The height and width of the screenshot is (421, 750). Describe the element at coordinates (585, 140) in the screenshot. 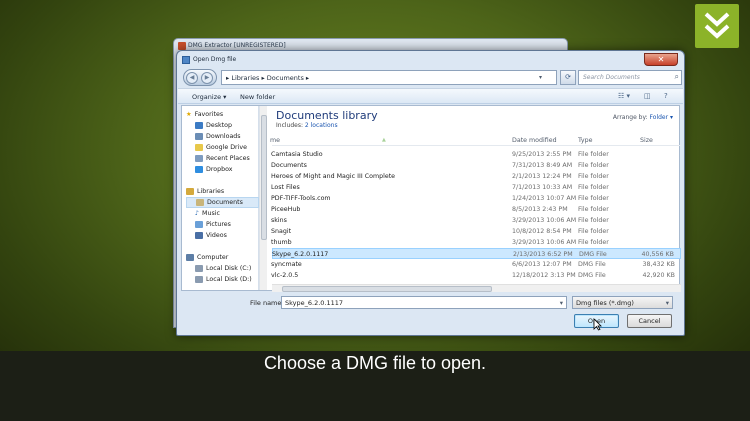

I see `column-type: Type` at that location.